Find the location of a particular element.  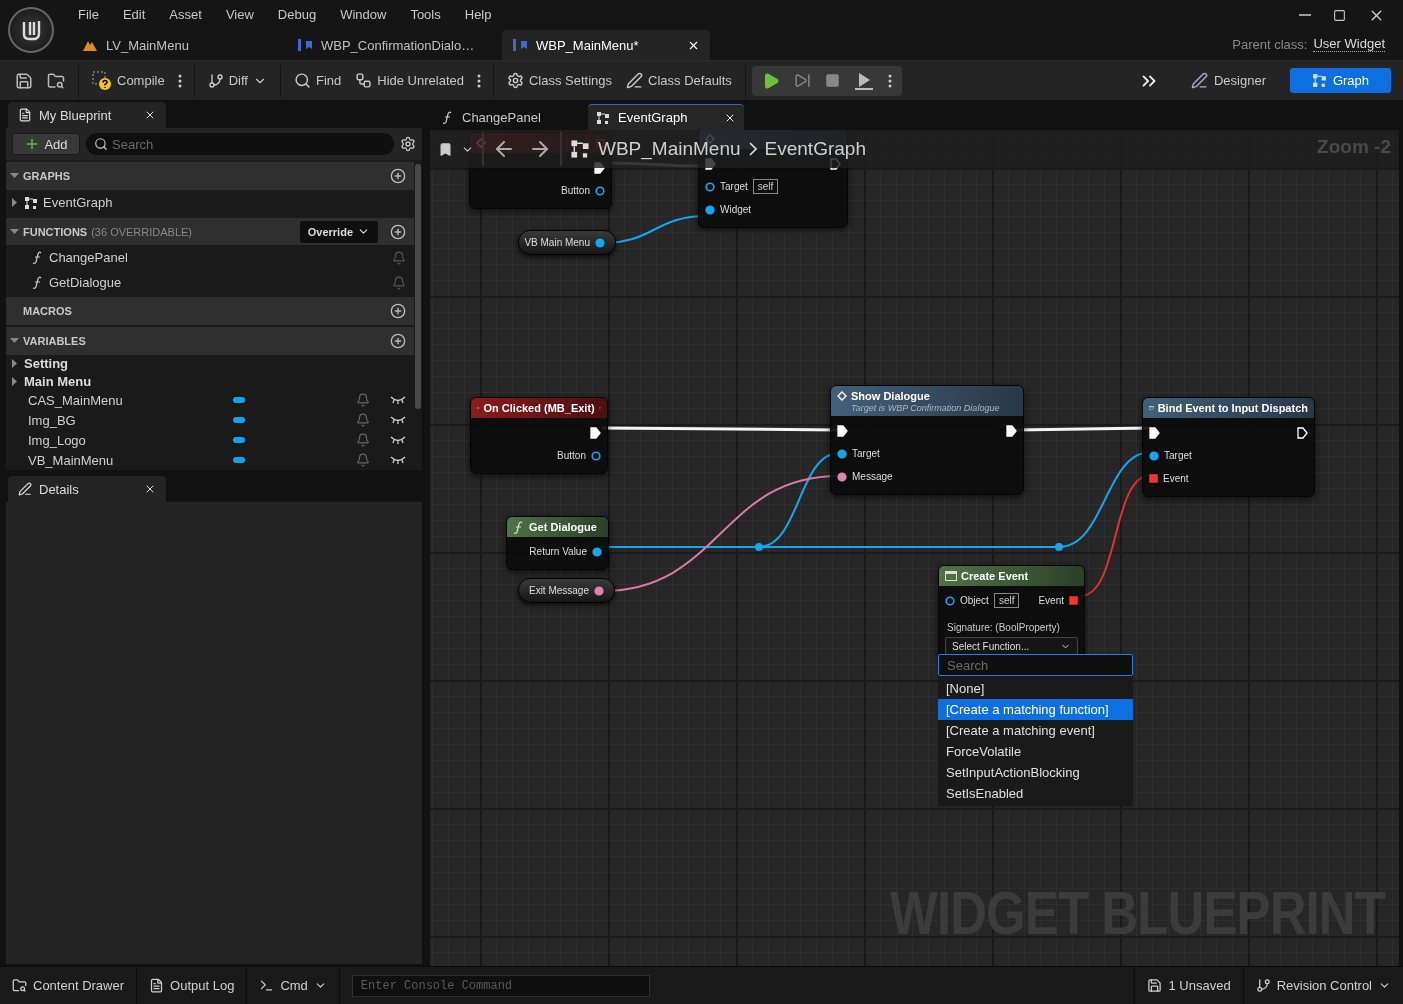

menu-item: Asset is located at coordinates (185, 14).